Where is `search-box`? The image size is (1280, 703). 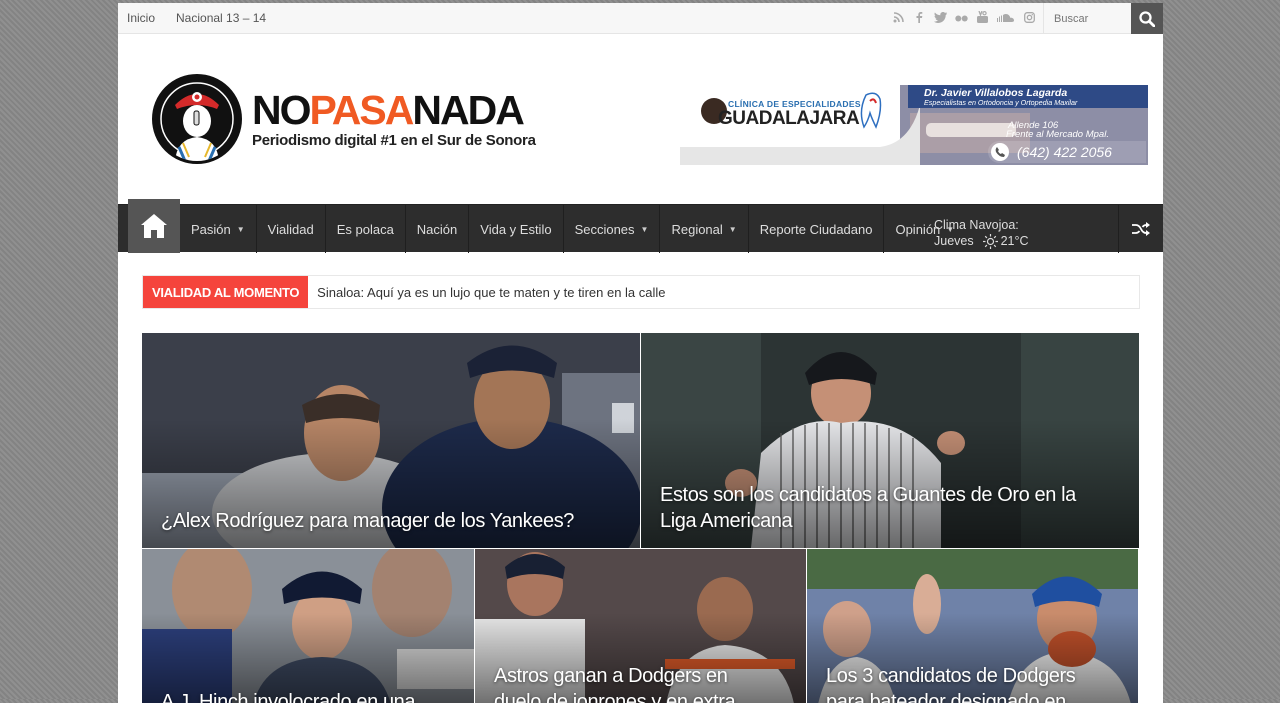 search-box is located at coordinates (1089, 18).